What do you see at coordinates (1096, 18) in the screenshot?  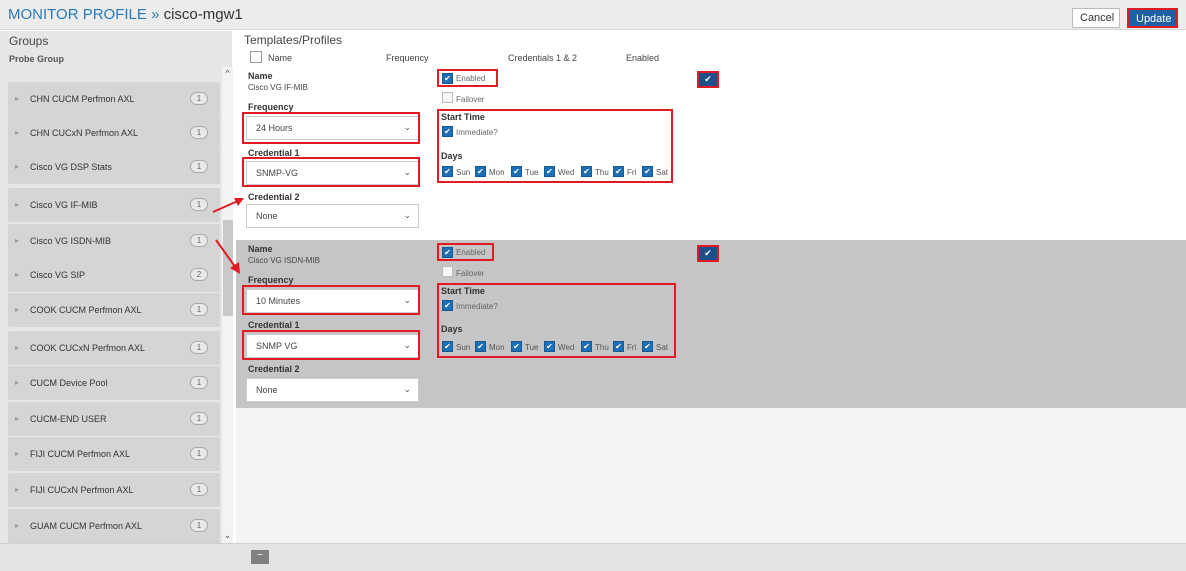 I see `cancel-button: Cancel` at bounding box center [1096, 18].